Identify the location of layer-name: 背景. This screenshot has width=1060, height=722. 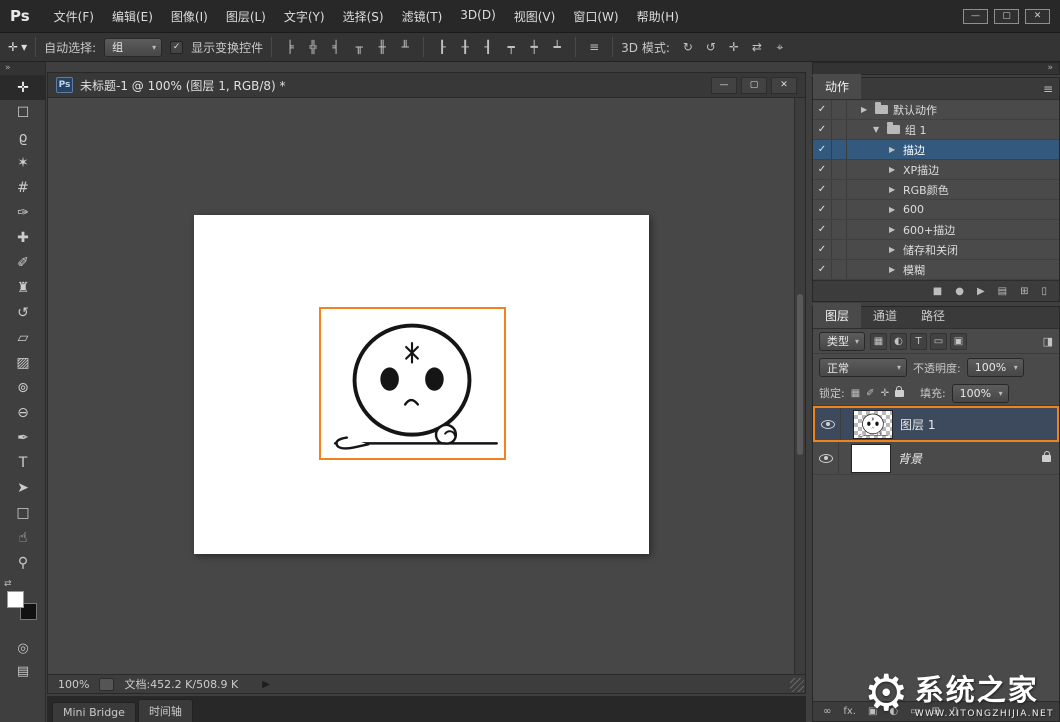
(910, 458).